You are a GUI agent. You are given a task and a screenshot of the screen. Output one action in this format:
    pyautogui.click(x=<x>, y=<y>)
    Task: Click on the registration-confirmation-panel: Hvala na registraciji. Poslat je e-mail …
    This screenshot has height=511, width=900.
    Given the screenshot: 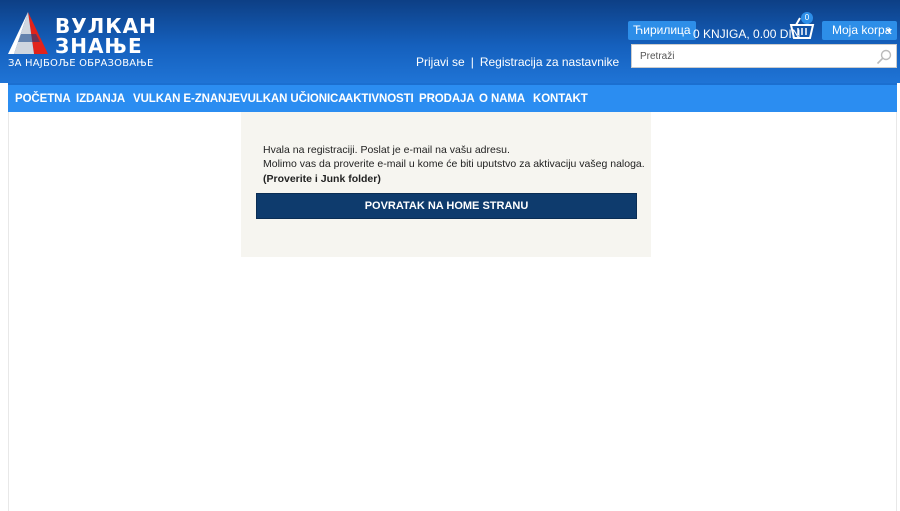 What is the action you would take?
    pyautogui.click(x=446, y=184)
    